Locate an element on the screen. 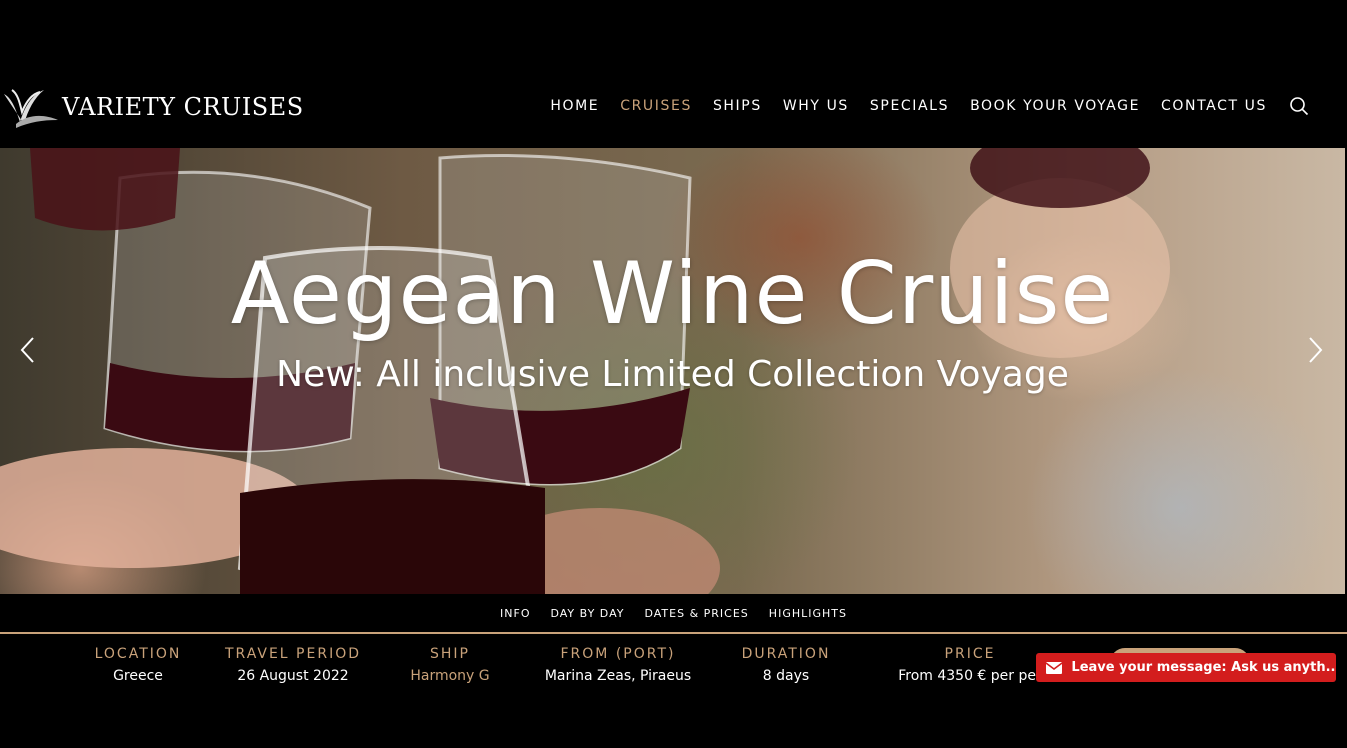 The height and width of the screenshot is (748, 1347). nav-specials: SPECIALS is located at coordinates (909, 106).